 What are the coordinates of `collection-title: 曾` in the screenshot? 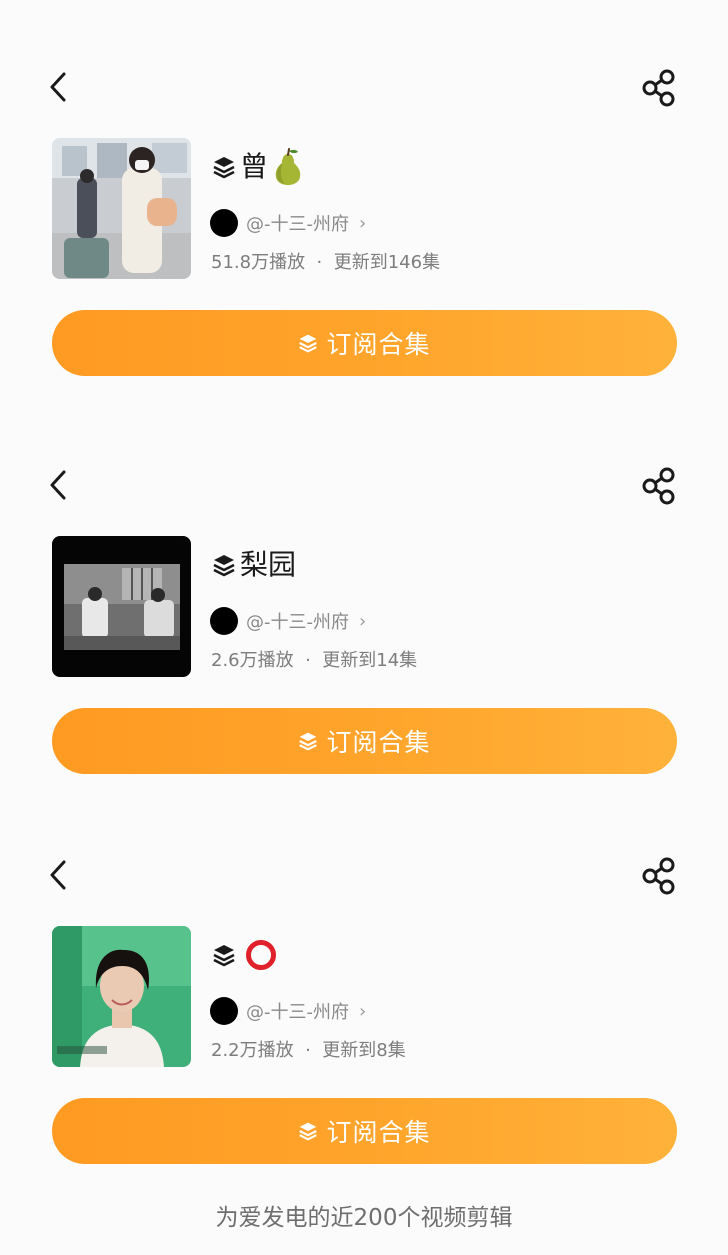 It's located at (258, 167).